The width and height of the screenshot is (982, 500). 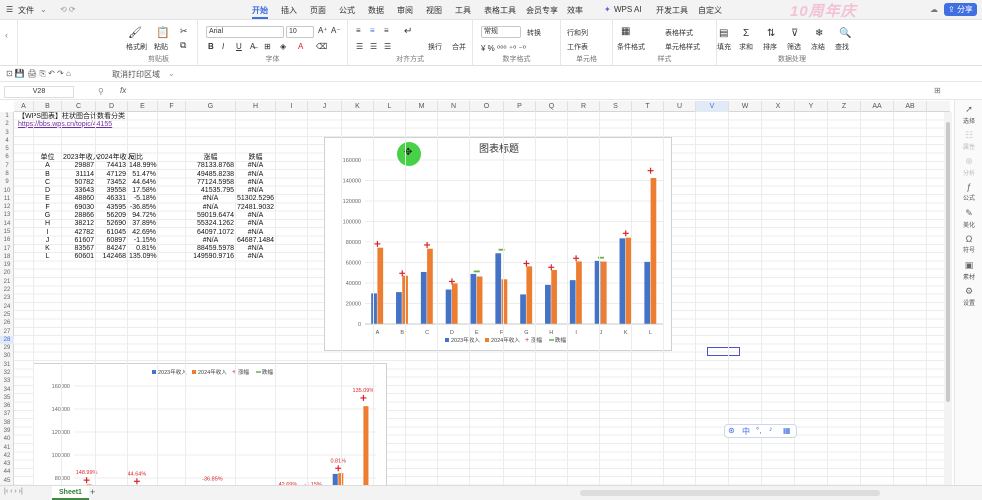 What do you see at coordinates (111, 199) in the screenshot?
I see `table-cell: 46331` at bounding box center [111, 199].